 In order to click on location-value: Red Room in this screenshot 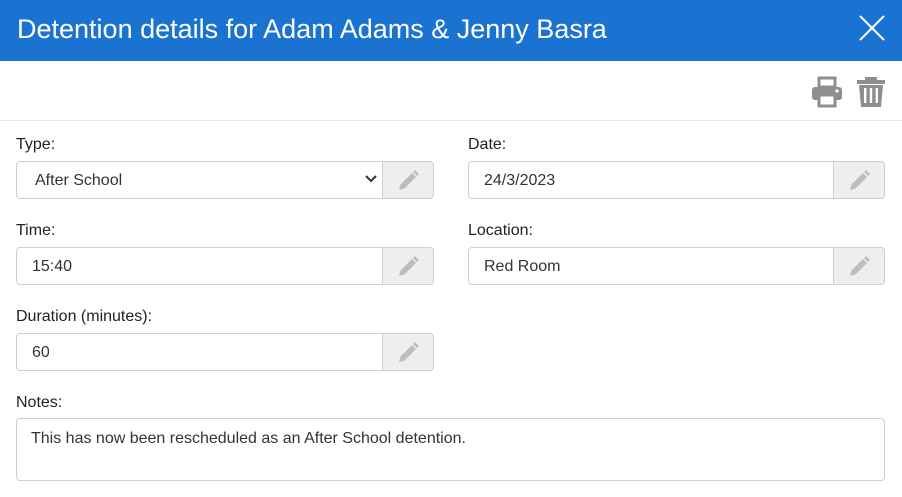, I will do `click(522, 266)`.